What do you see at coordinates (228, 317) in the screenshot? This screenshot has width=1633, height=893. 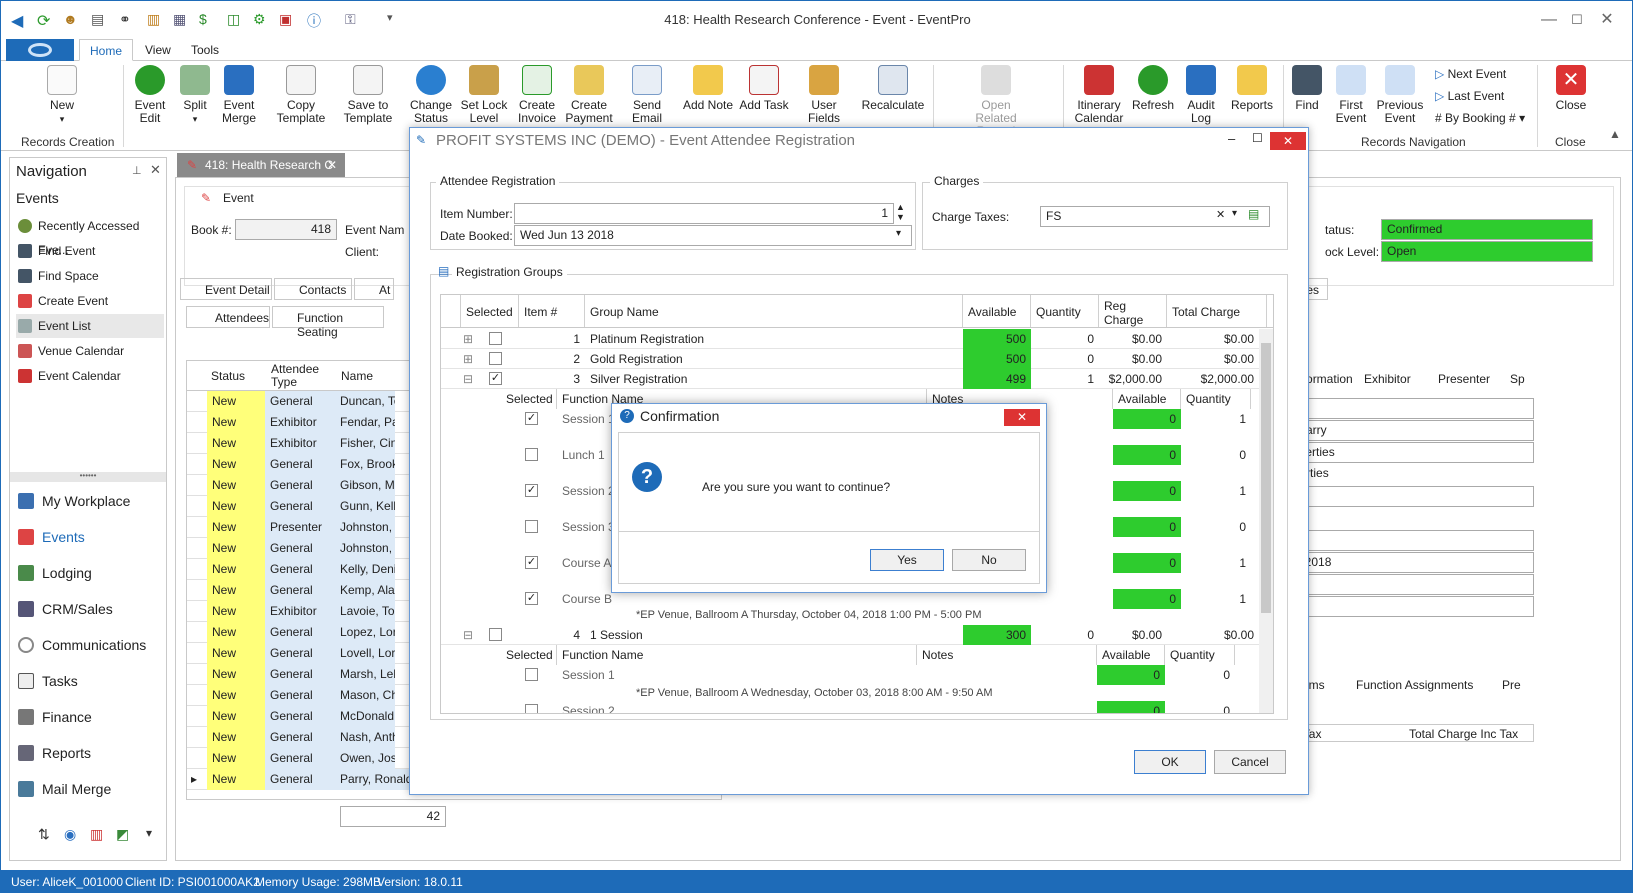 I see `tab-attendees-sub: Attendees` at bounding box center [228, 317].